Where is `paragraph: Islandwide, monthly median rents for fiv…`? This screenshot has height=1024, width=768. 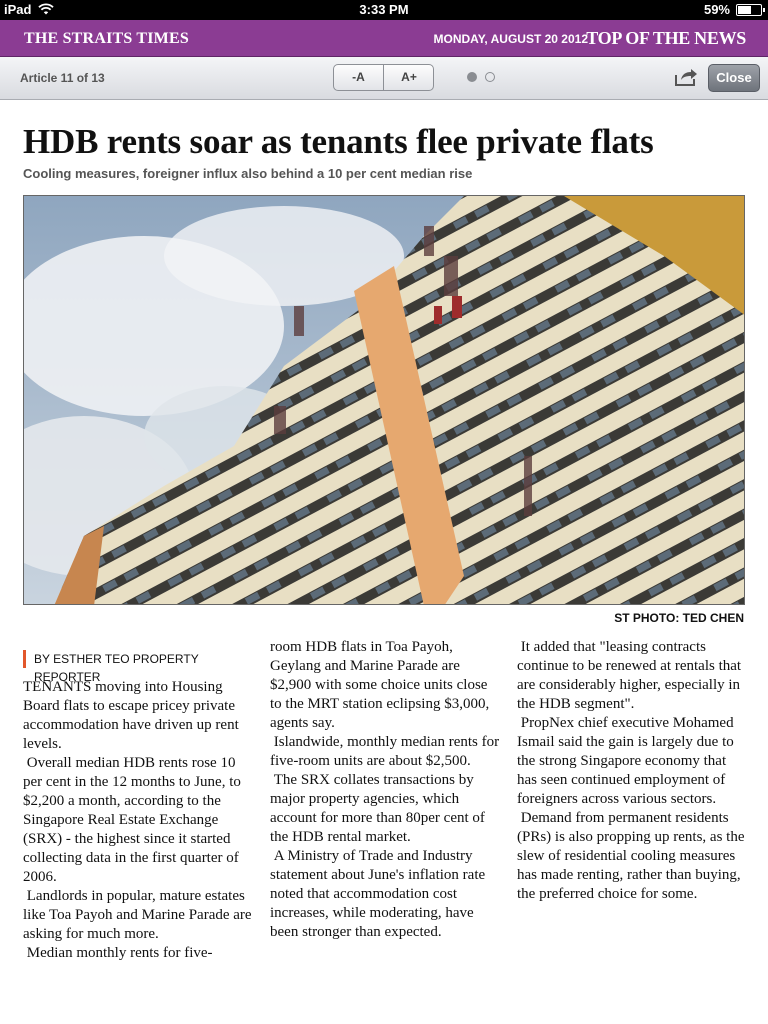
paragraph: Islandwide, monthly median rents for fiv… is located at coordinates (385, 751).